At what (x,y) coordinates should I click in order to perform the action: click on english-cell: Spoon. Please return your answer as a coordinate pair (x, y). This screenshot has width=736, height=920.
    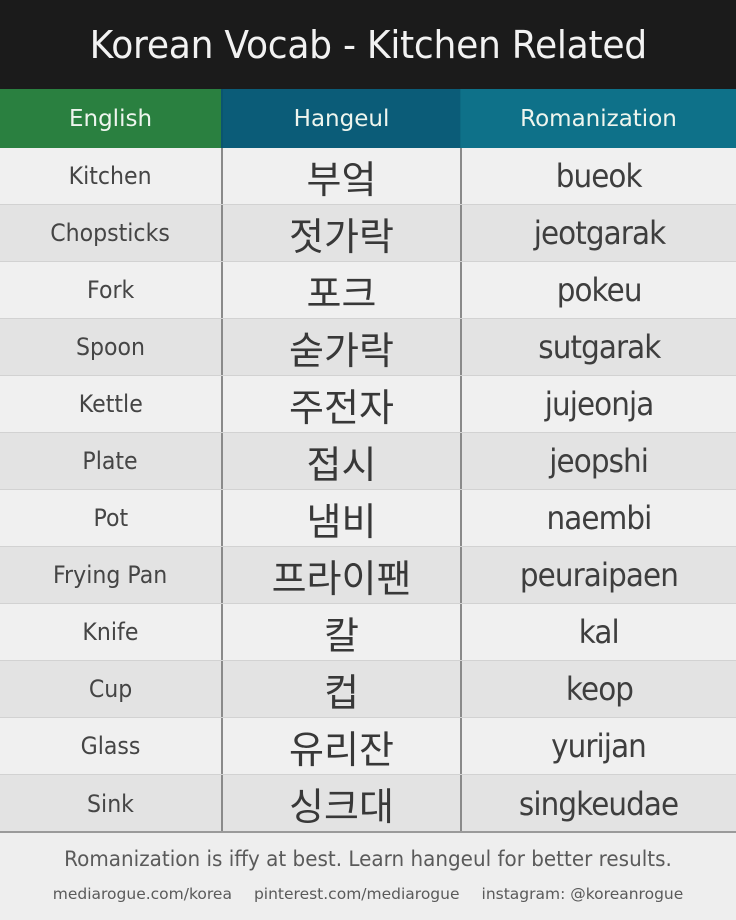
    Looking at the image, I should click on (110, 347).